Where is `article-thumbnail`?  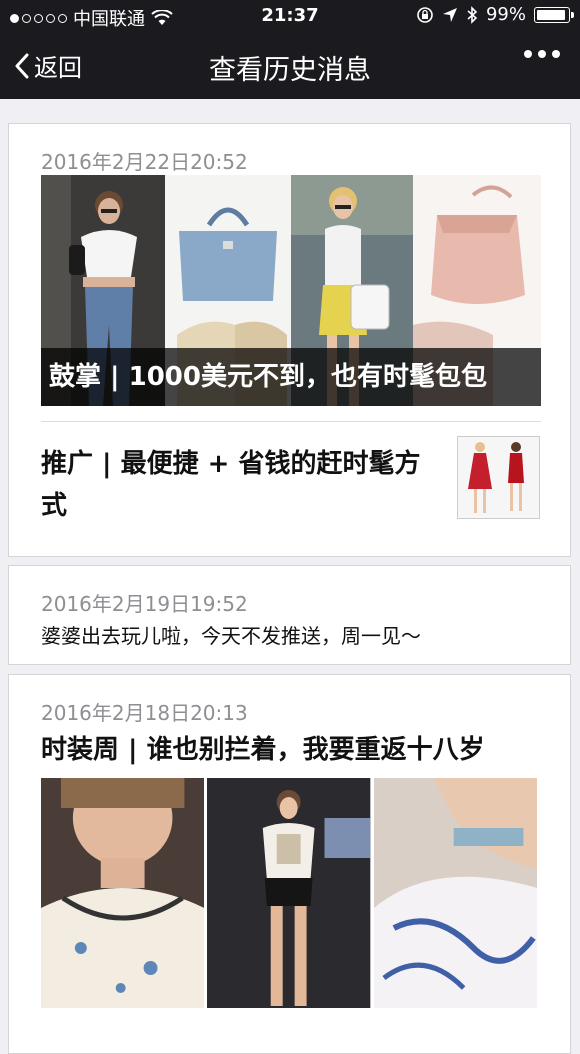 article-thumbnail is located at coordinates (498, 477).